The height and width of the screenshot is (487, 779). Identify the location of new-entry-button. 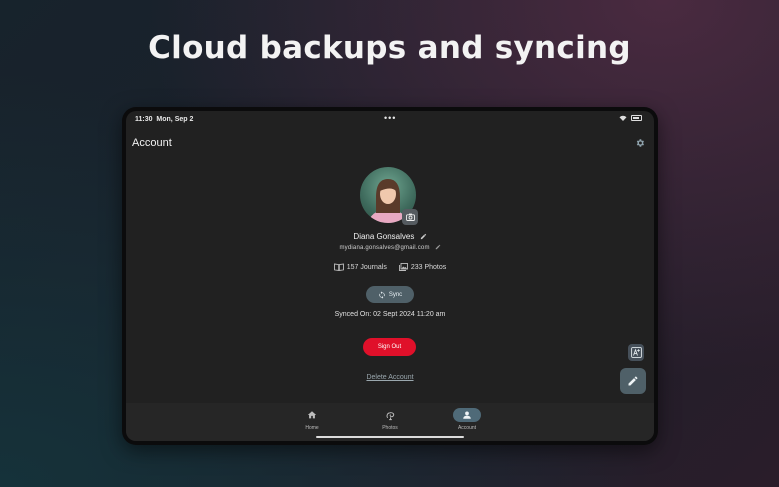
(633, 381).